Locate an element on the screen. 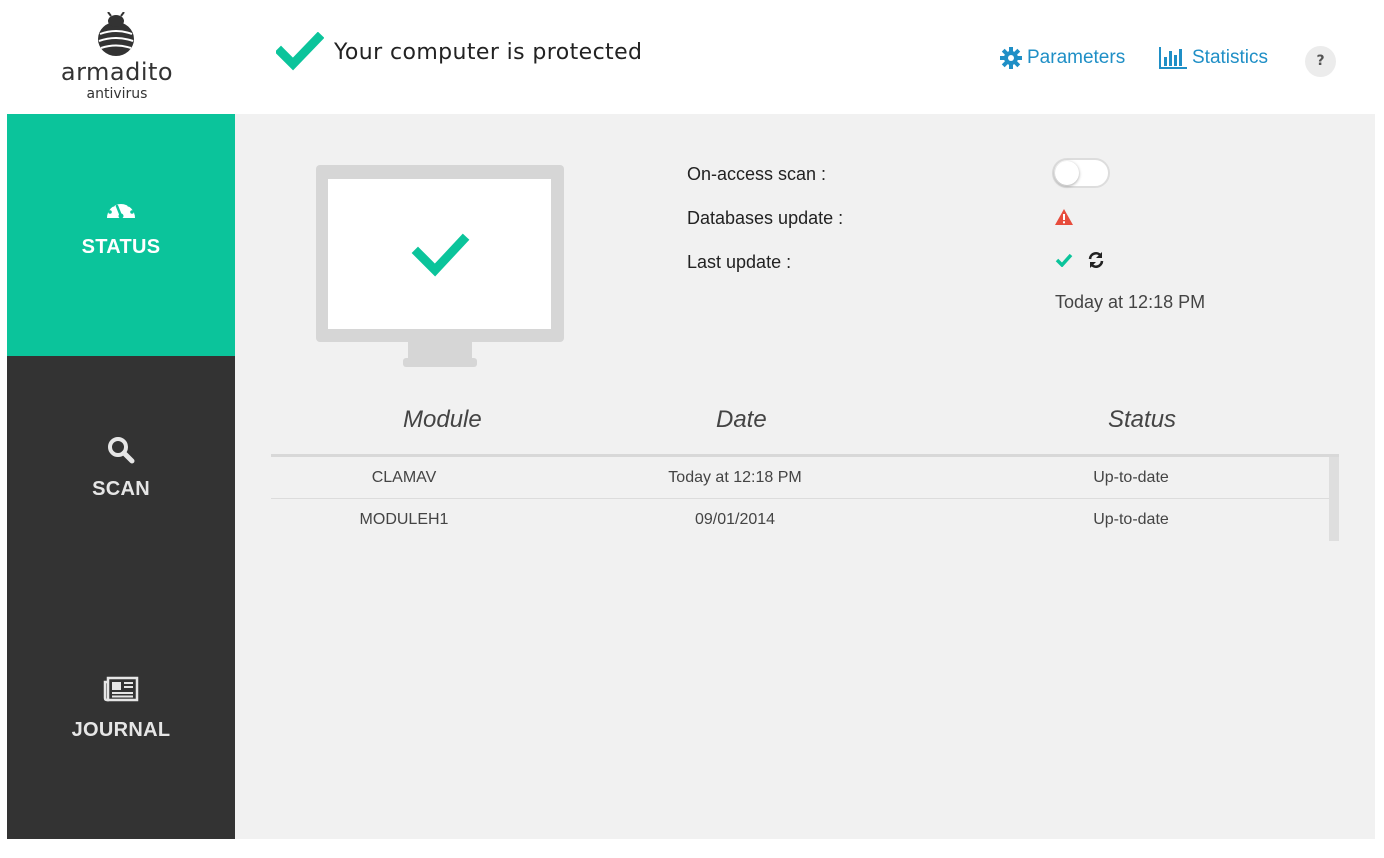 This screenshot has height=858, width=1384. databases-update-label: Databases update : is located at coordinates (765, 218).